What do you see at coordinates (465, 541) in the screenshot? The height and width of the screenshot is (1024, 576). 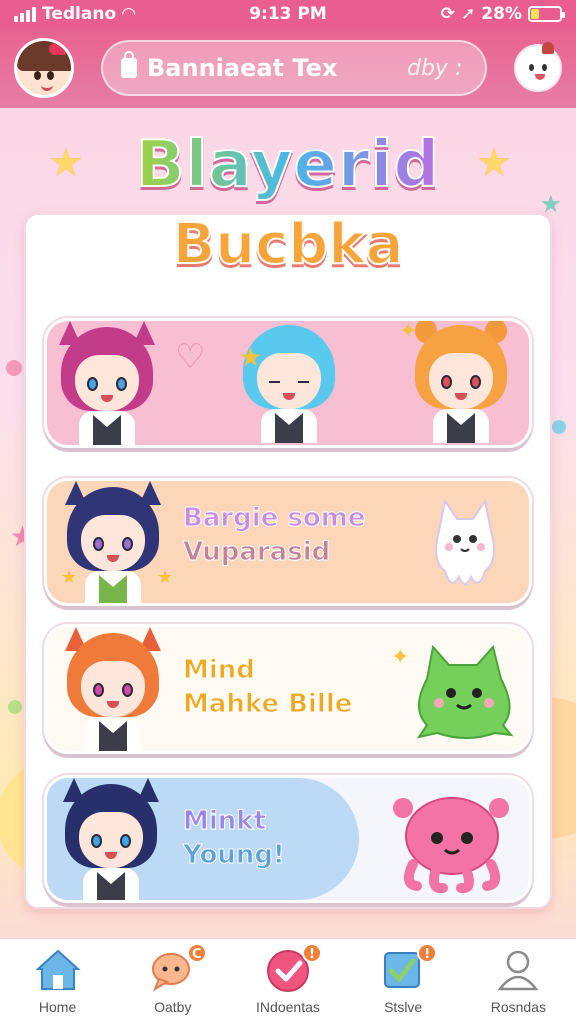 I see `ghost-cat-mascot-icon` at bounding box center [465, 541].